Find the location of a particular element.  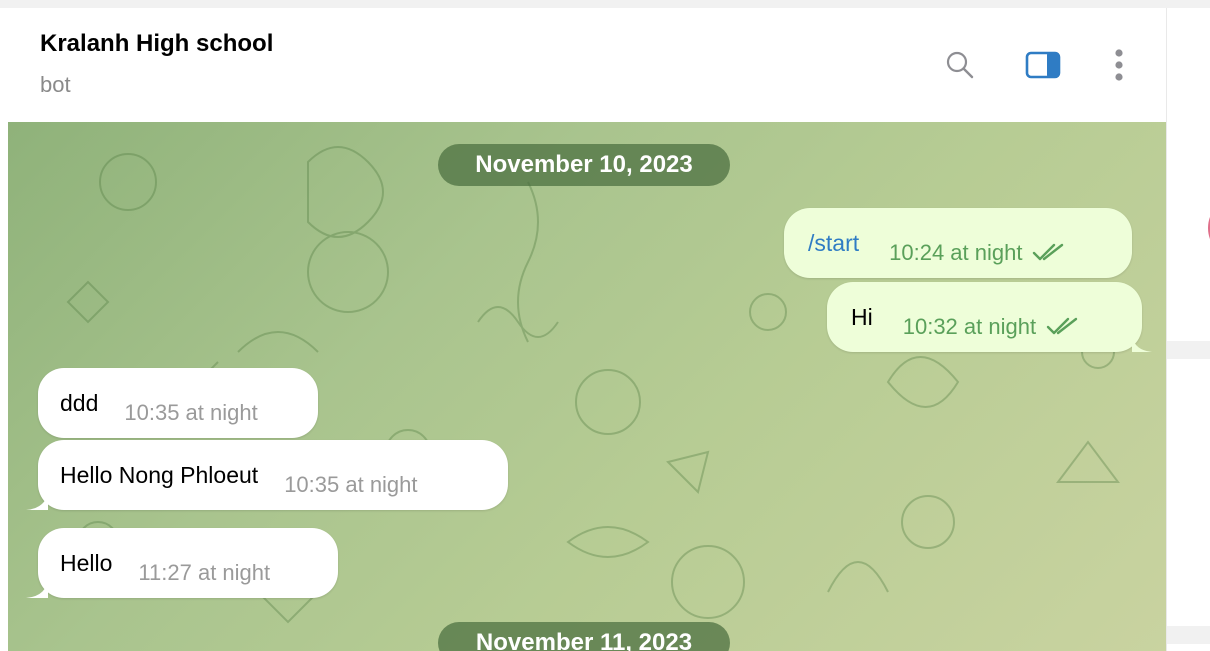

top-strip is located at coordinates (605, 4).